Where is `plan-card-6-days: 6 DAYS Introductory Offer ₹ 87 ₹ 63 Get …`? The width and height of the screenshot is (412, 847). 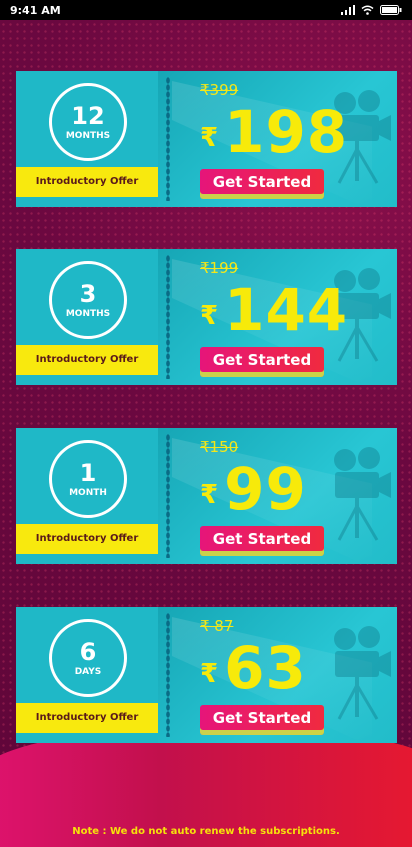
plan-card-6-days: 6 DAYS Introductory Offer ₹ 87 ₹ 63 Get … is located at coordinates (206, 675).